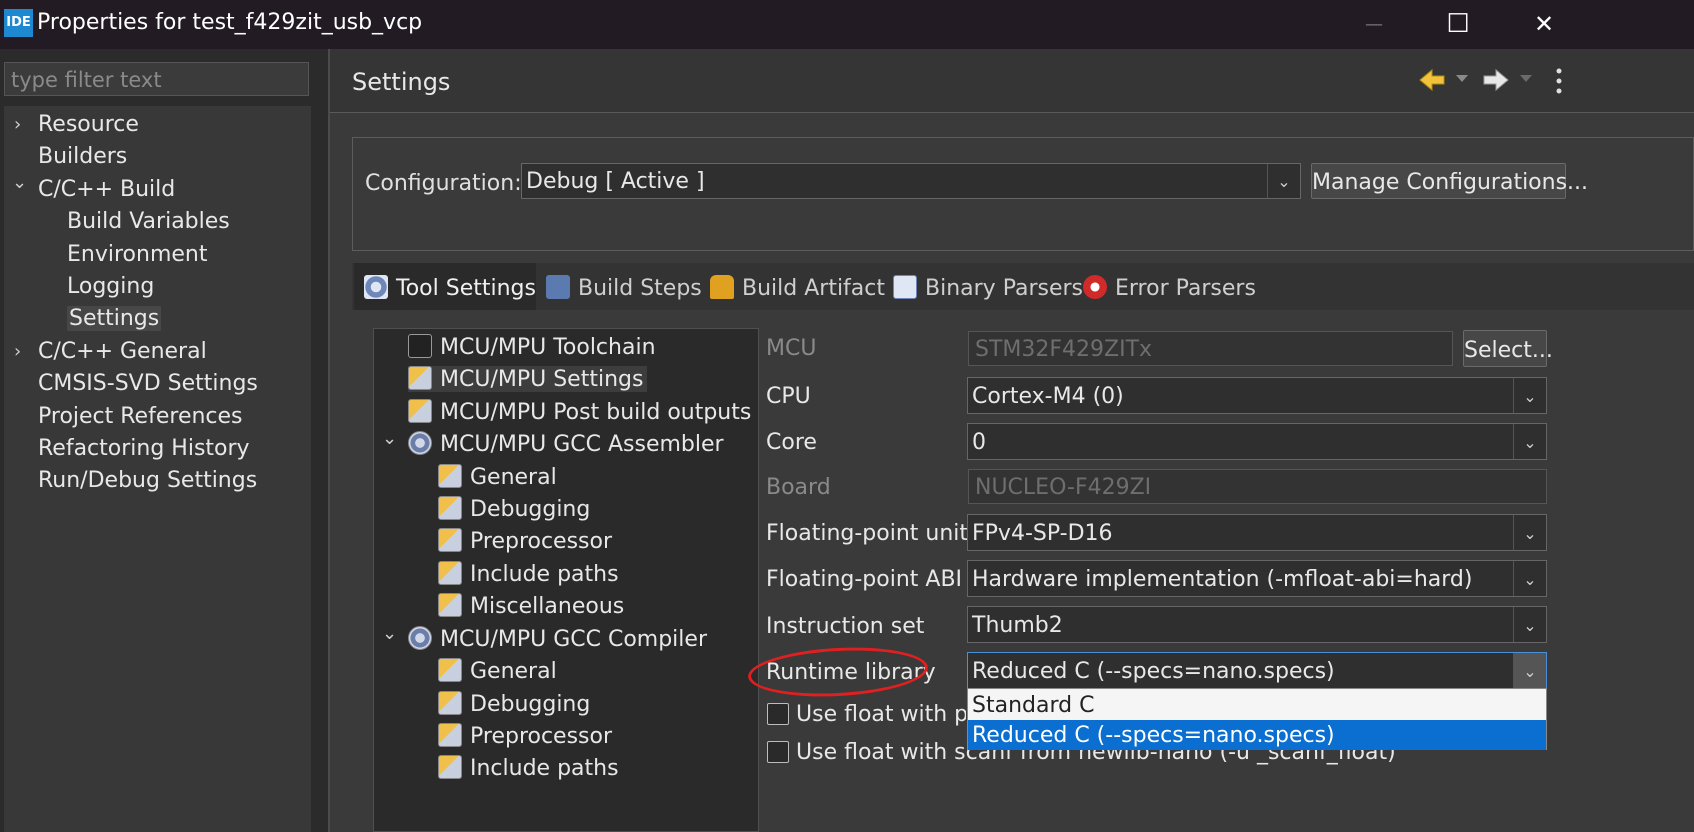  Describe the element at coordinates (813, 288) in the screenshot. I see `tab-label: Build Artifact` at that location.